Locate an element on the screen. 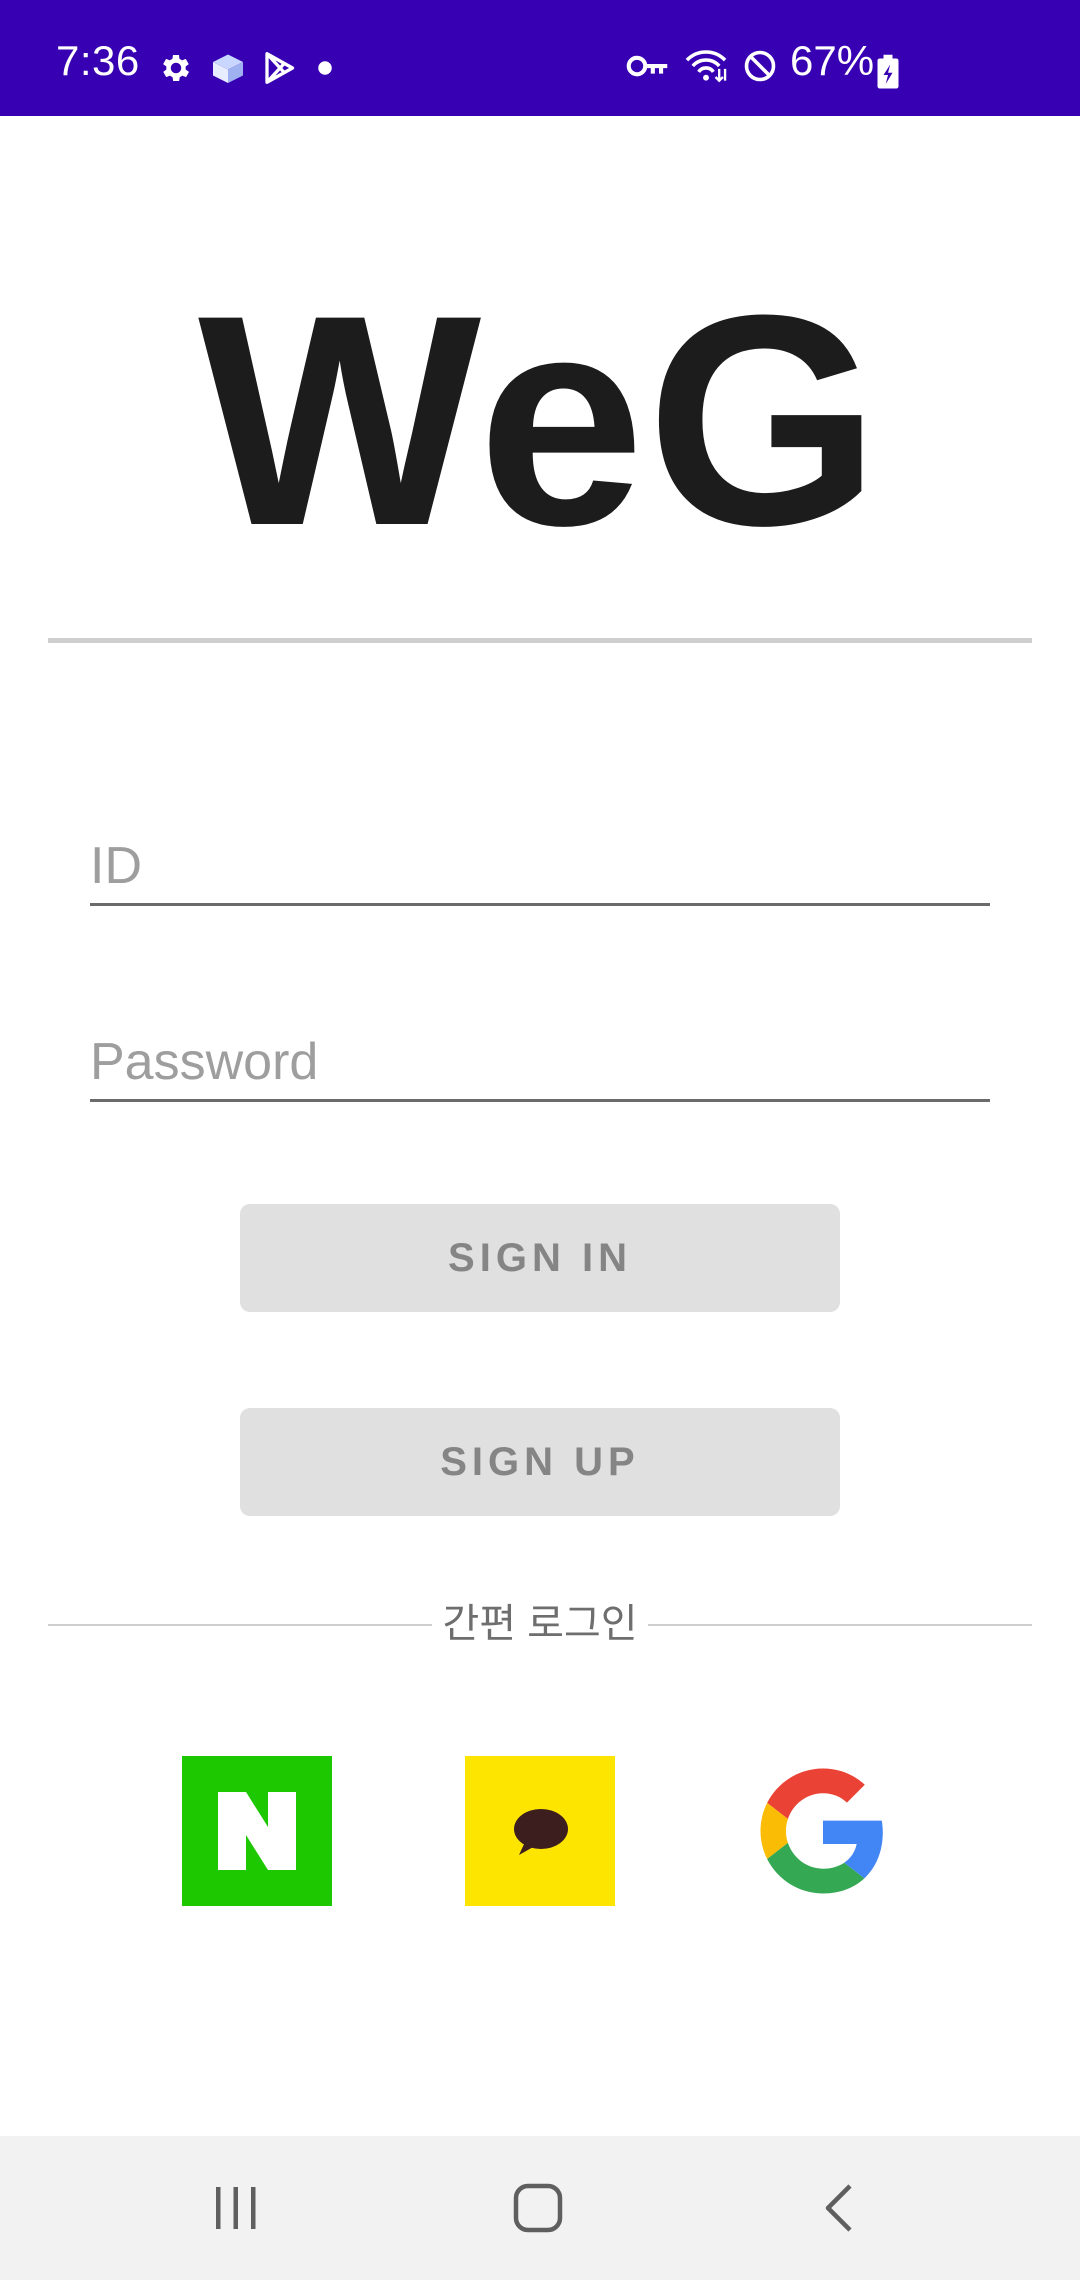  kakao-login-button is located at coordinates (540, 1831).